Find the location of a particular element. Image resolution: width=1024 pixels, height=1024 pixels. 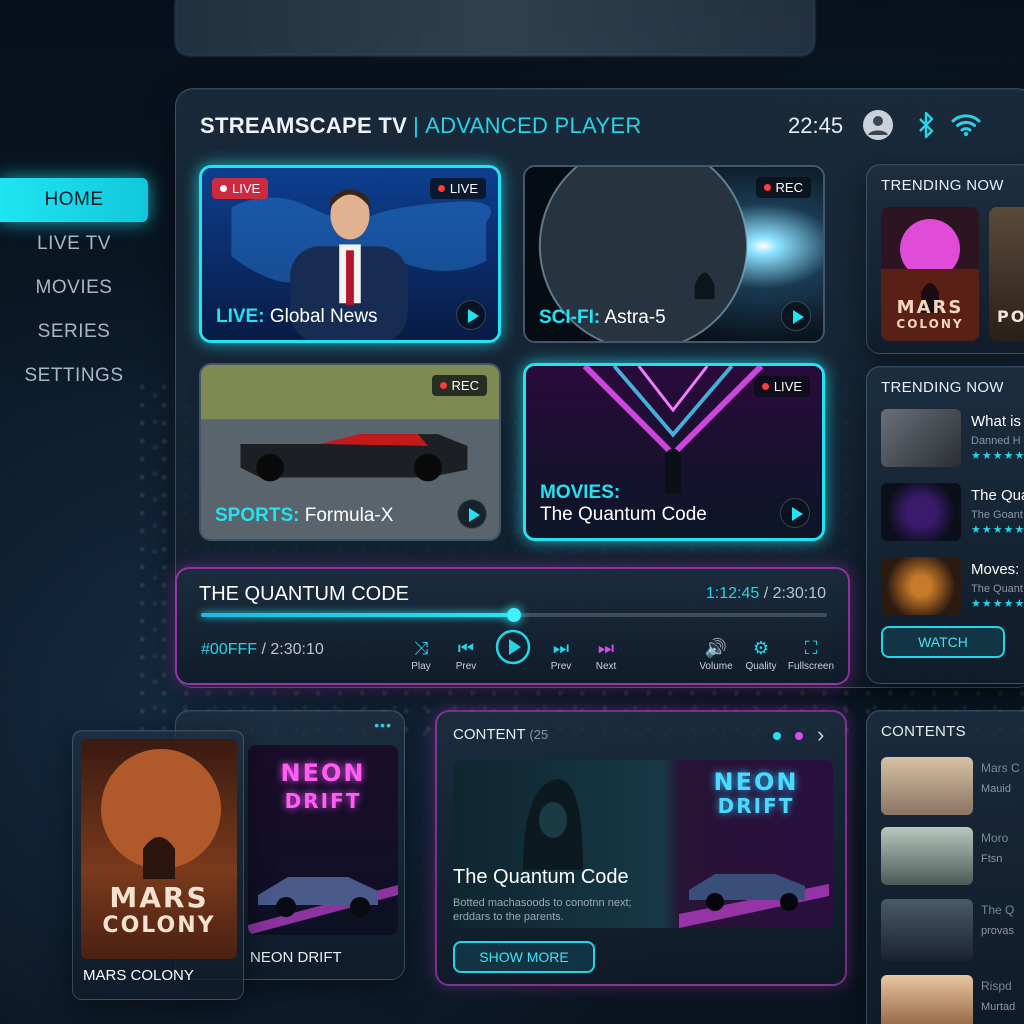

content-heading-text: CONTENT is located at coordinates (489, 734).